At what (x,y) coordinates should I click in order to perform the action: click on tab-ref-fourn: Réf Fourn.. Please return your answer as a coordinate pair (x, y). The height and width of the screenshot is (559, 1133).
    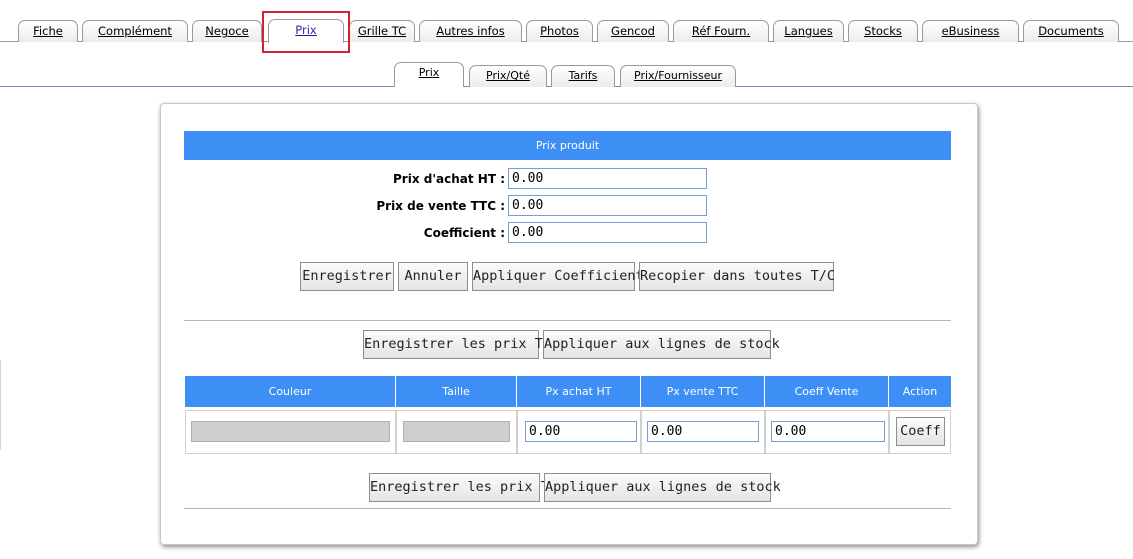
    Looking at the image, I should click on (721, 31).